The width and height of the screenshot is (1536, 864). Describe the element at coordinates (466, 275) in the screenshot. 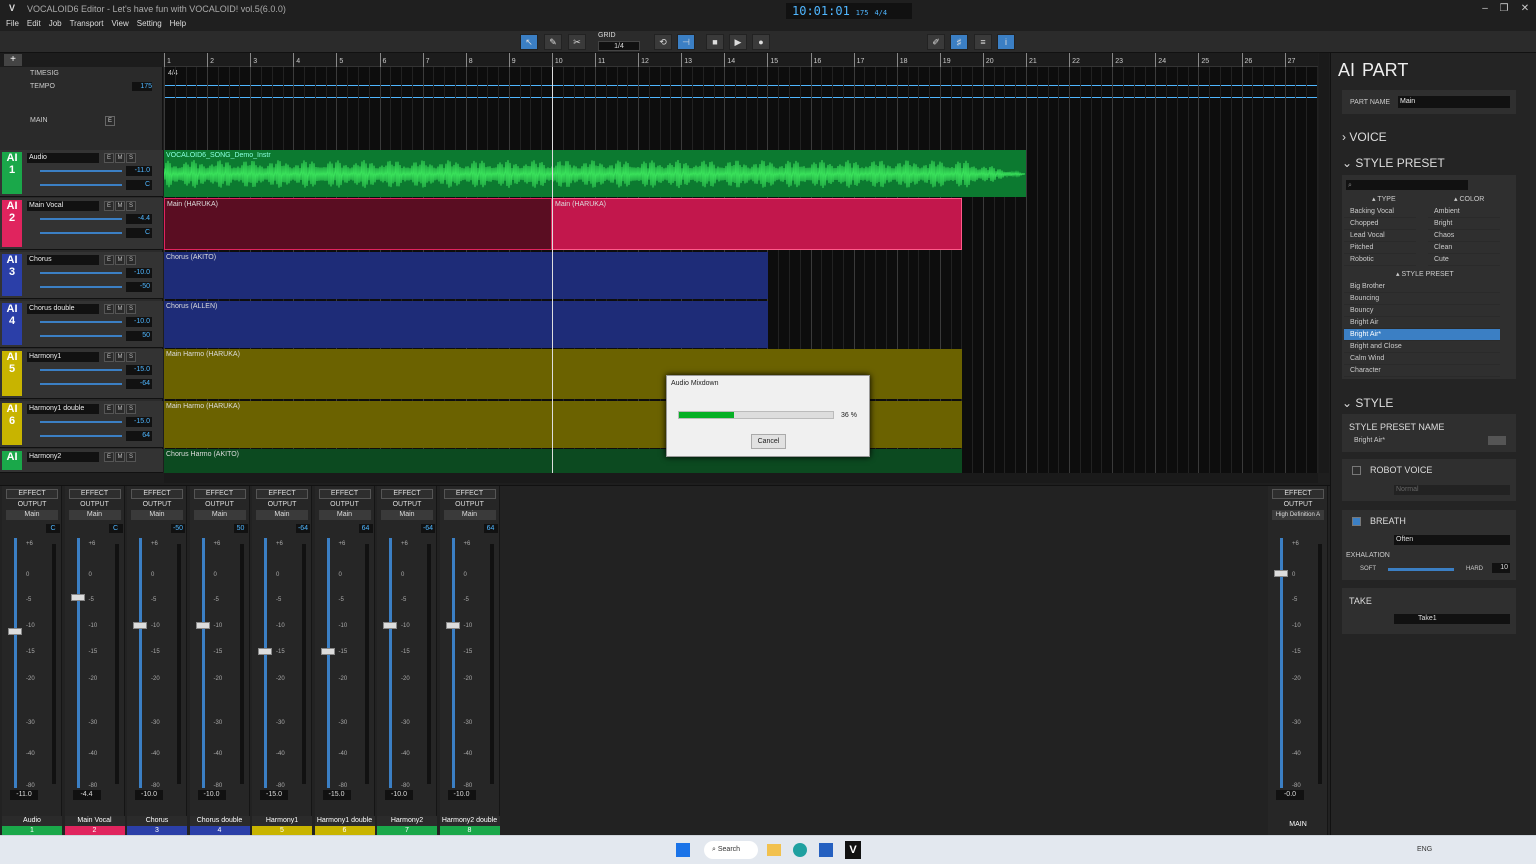

I see `part-chorus-1: Chorus (AKITO)` at that location.